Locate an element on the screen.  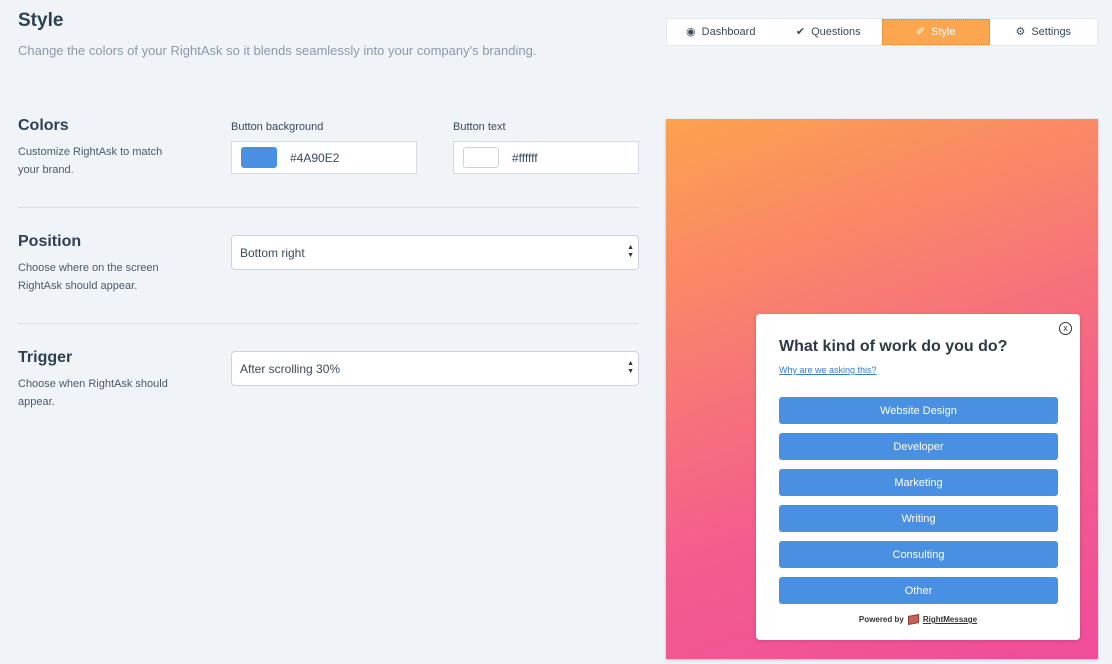
trigger-description: Choose when RightAsk should appear. is located at coordinates (93, 393).